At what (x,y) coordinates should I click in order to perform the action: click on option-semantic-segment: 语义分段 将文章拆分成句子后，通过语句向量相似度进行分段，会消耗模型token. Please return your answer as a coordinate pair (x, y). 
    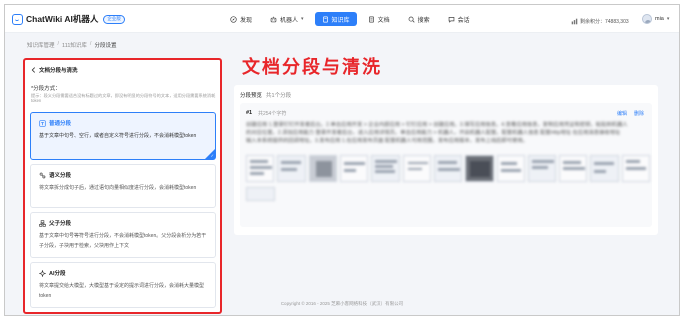
    Looking at the image, I should click on (123, 186).